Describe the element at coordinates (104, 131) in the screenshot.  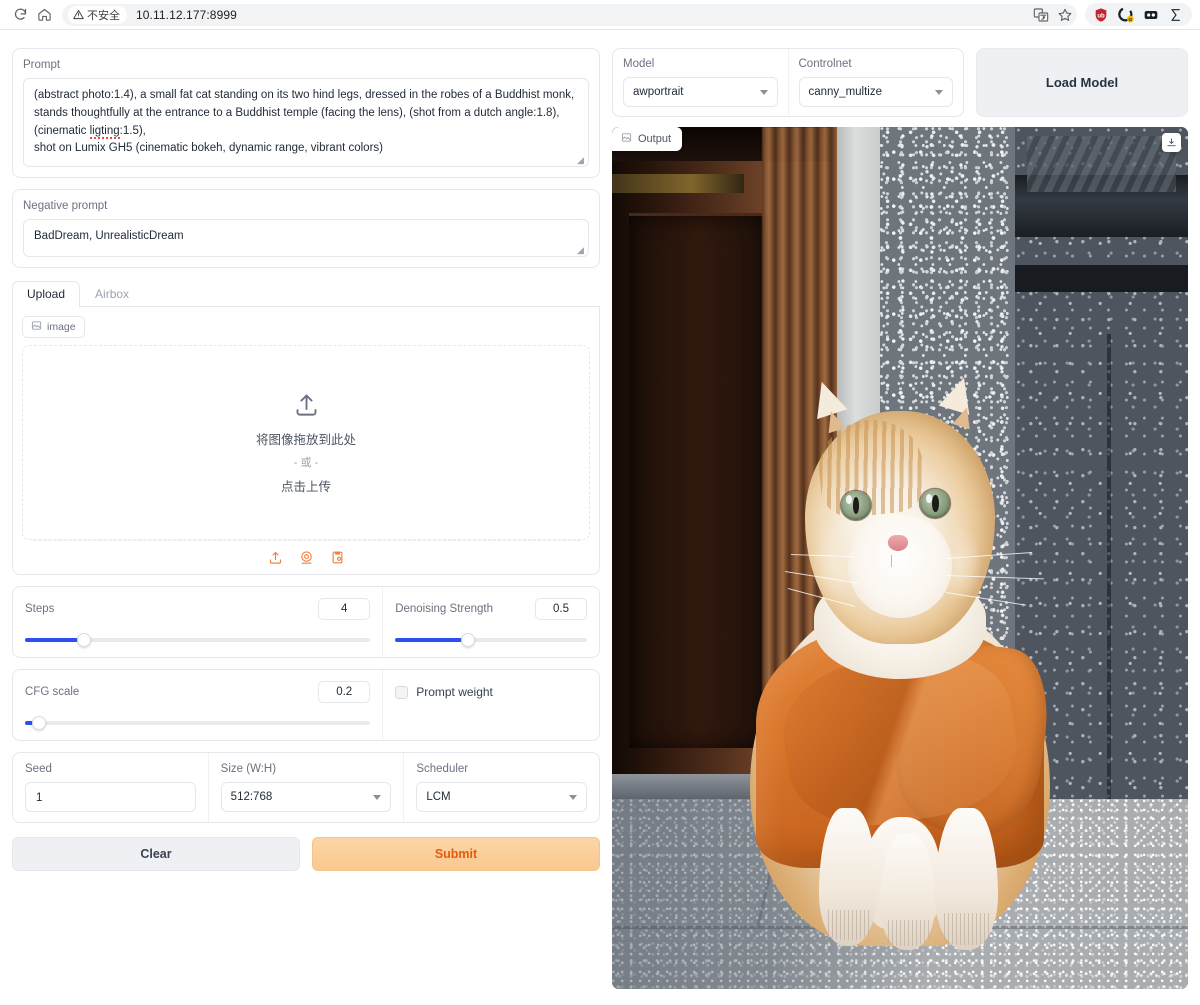
I see `prompt-misspelled-word: ligting` at that location.